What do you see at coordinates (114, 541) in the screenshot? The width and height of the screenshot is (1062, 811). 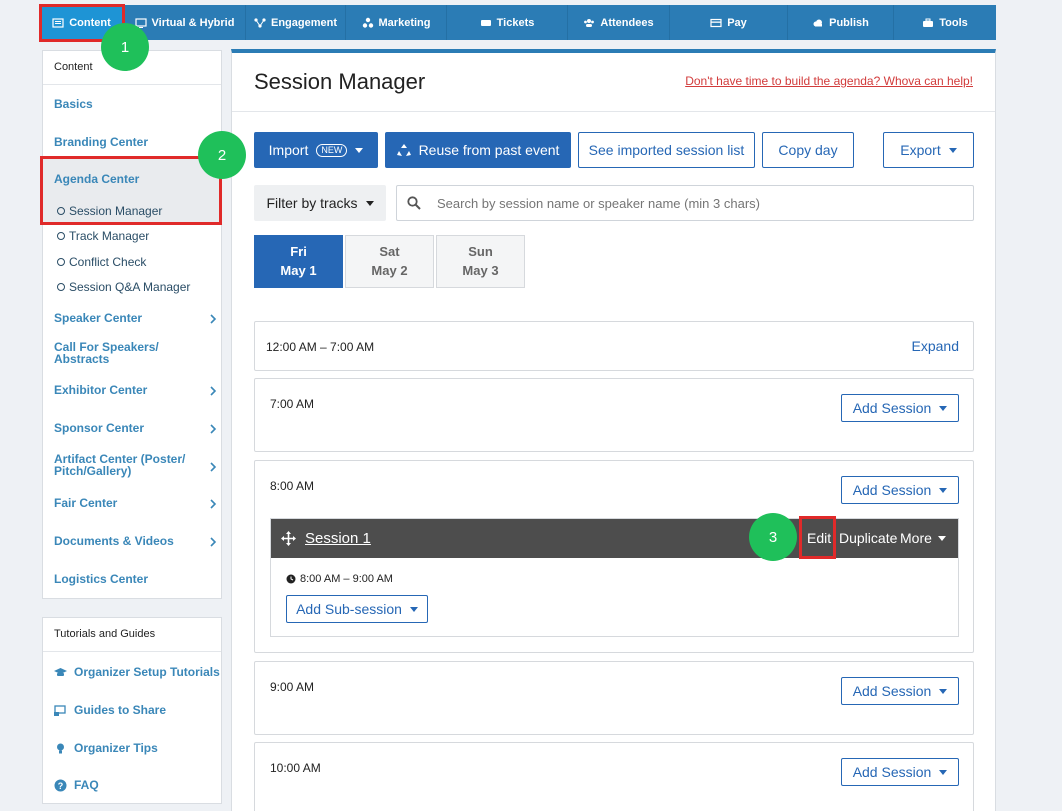 I see `sidebar-item-documents: Documents & Videos` at bounding box center [114, 541].